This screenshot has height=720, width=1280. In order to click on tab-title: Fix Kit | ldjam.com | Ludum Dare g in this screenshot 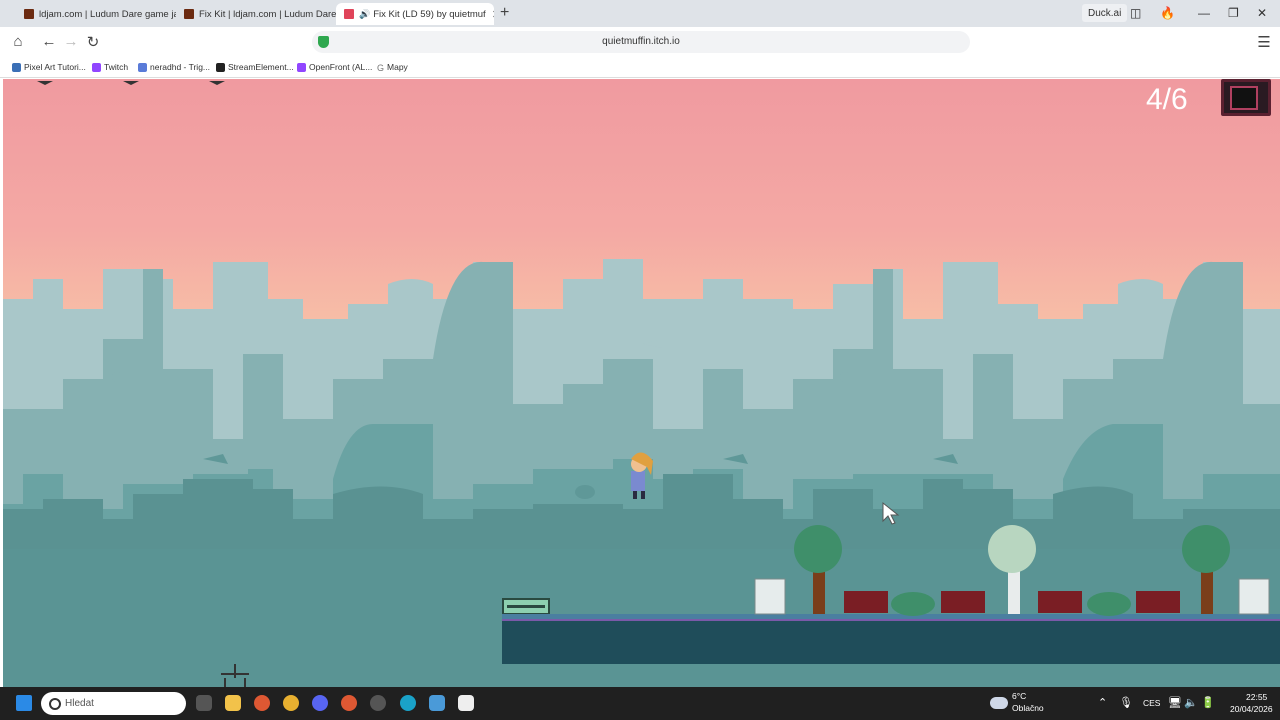, I will do `click(267, 14)`.